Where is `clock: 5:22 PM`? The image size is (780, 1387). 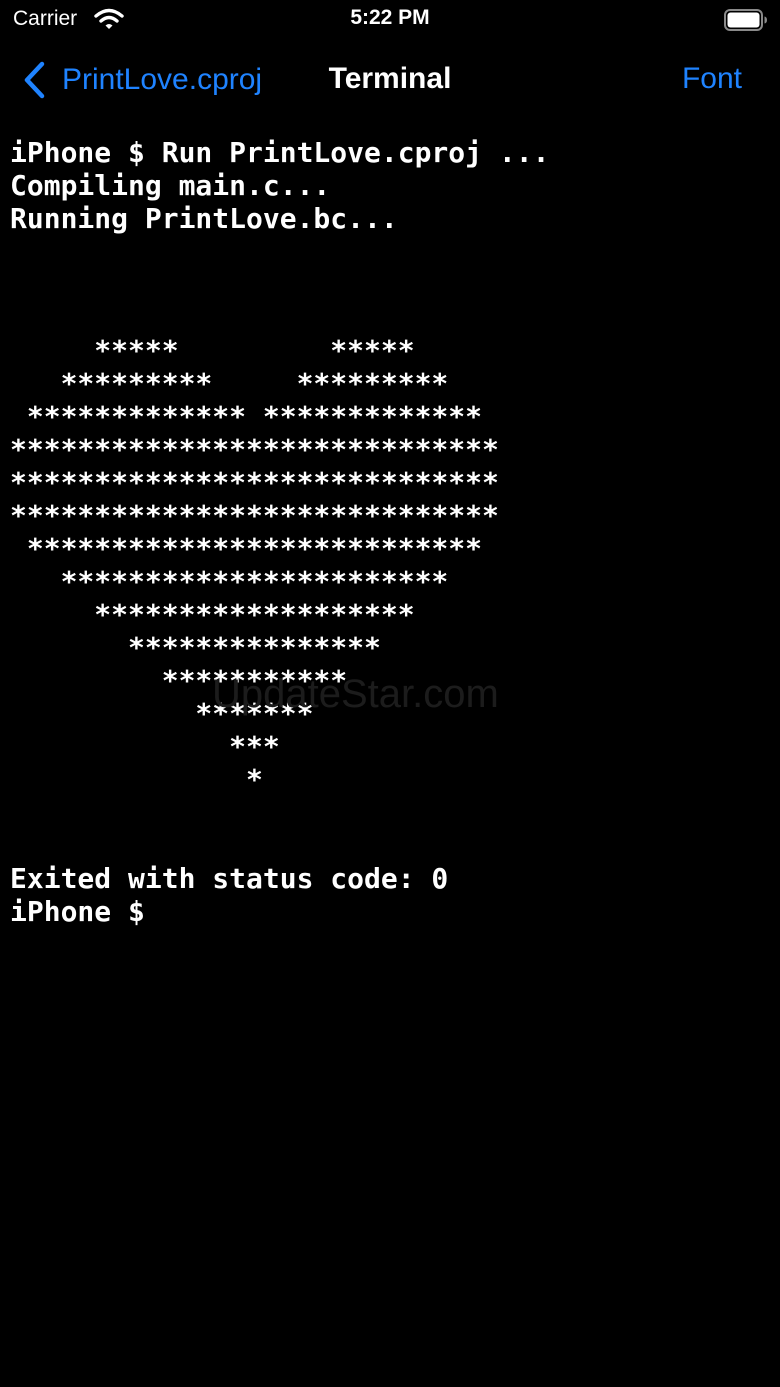 clock: 5:22 PM is located at coordinates (390, 17).